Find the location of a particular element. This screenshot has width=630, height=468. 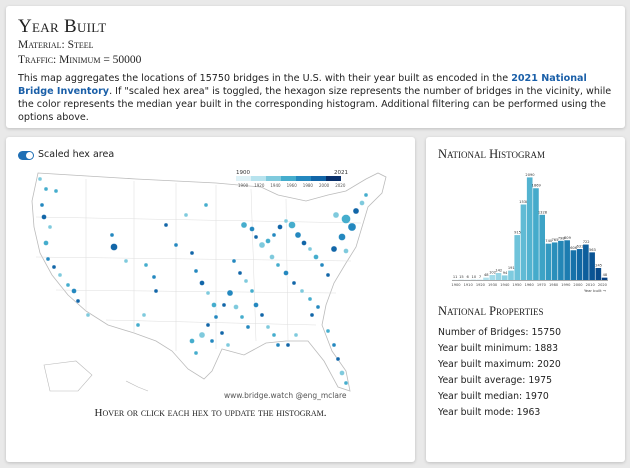

hist-bar-label: 48 is located at coordinates (605, 275).